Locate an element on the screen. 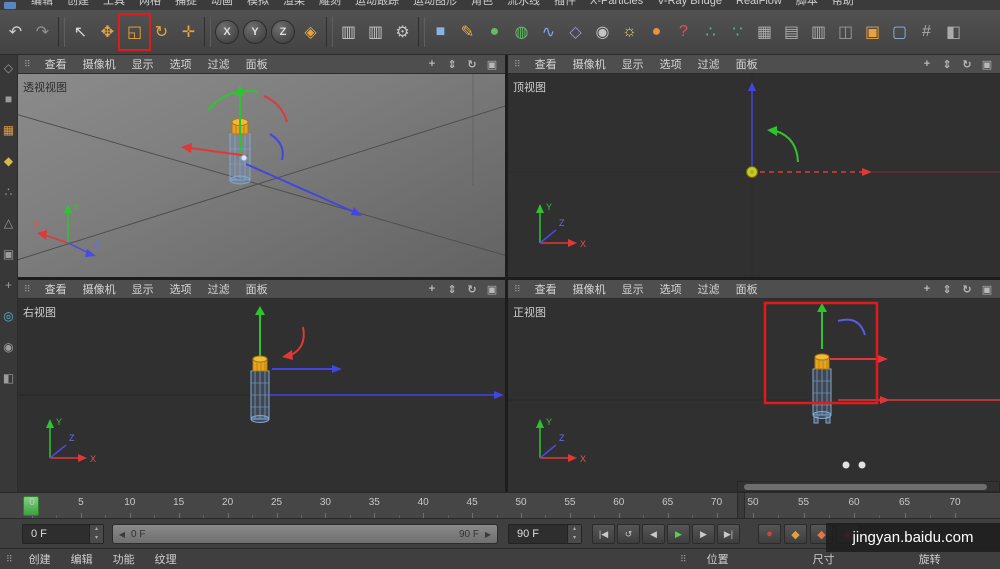  display-mode-icon: ▣ is located at coordinates (872, 32).